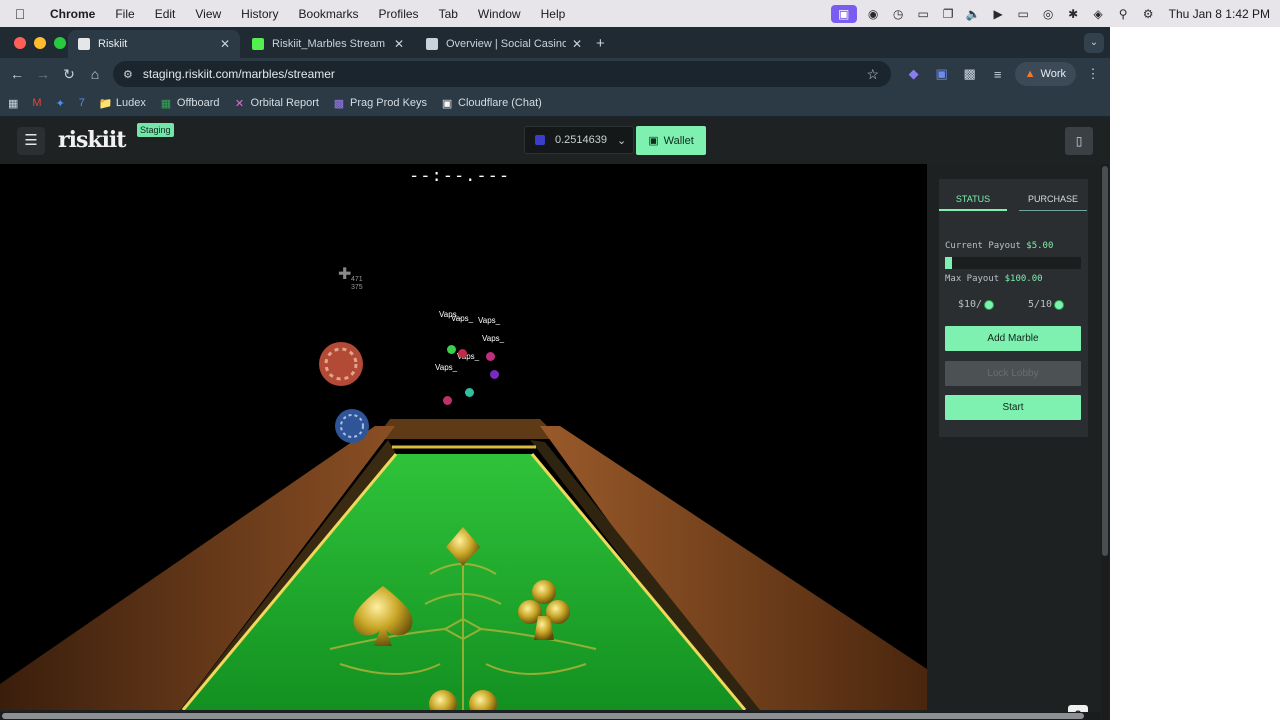  Describe the element at coordinates (155, 130) in the screenshot. I see `staging-badge: Staging` at that location.